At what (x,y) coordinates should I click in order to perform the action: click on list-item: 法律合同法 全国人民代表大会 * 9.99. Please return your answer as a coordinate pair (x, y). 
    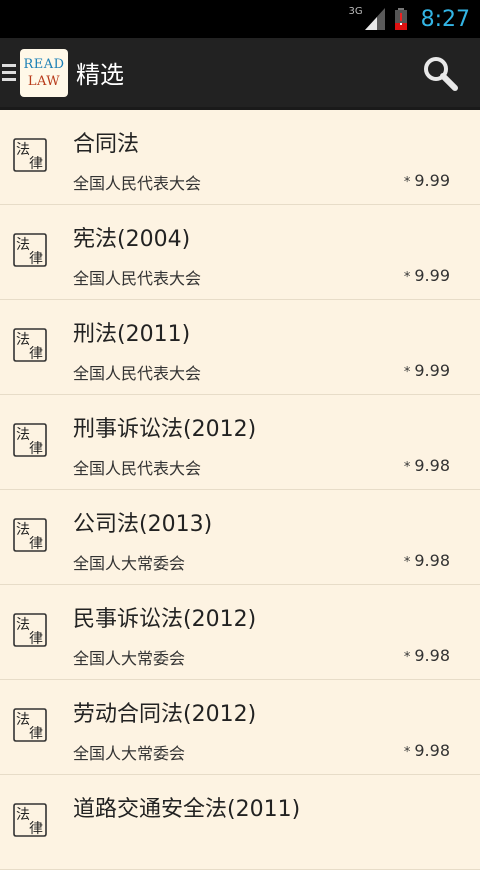
    Looking at the image, I should click on (240, 157).